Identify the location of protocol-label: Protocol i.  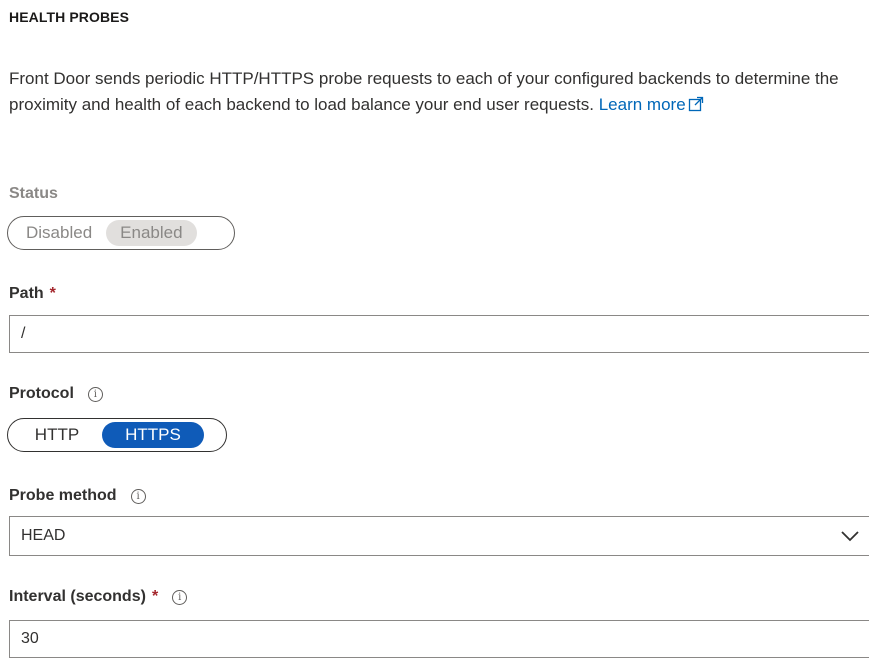
(56, 394).